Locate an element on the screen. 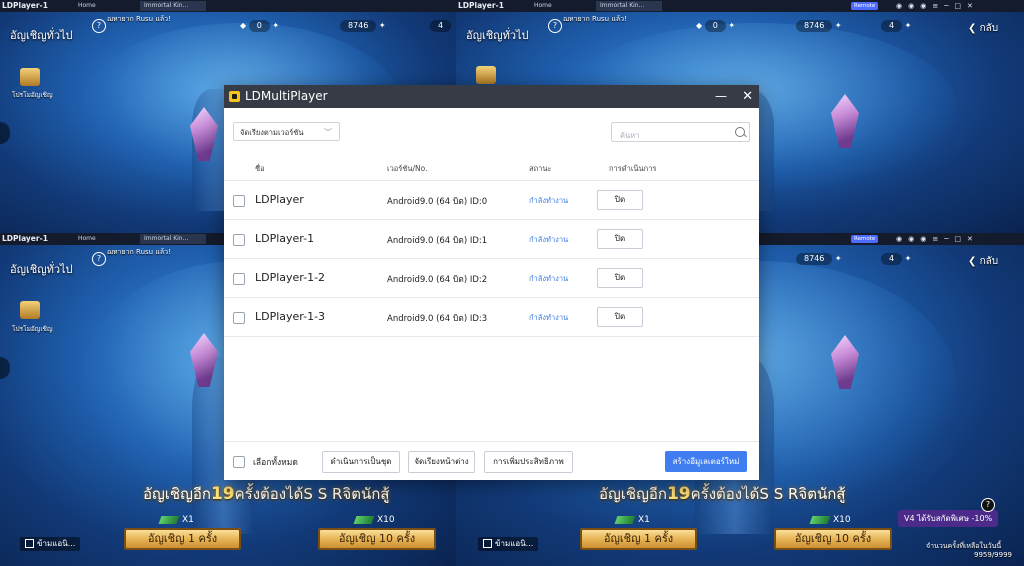 The width and height of the screenshot is (1024, 566). sort-dropdown: จัดเรียงตามเวอร์ชัน ﹀ is located at coordinates (286, 131).